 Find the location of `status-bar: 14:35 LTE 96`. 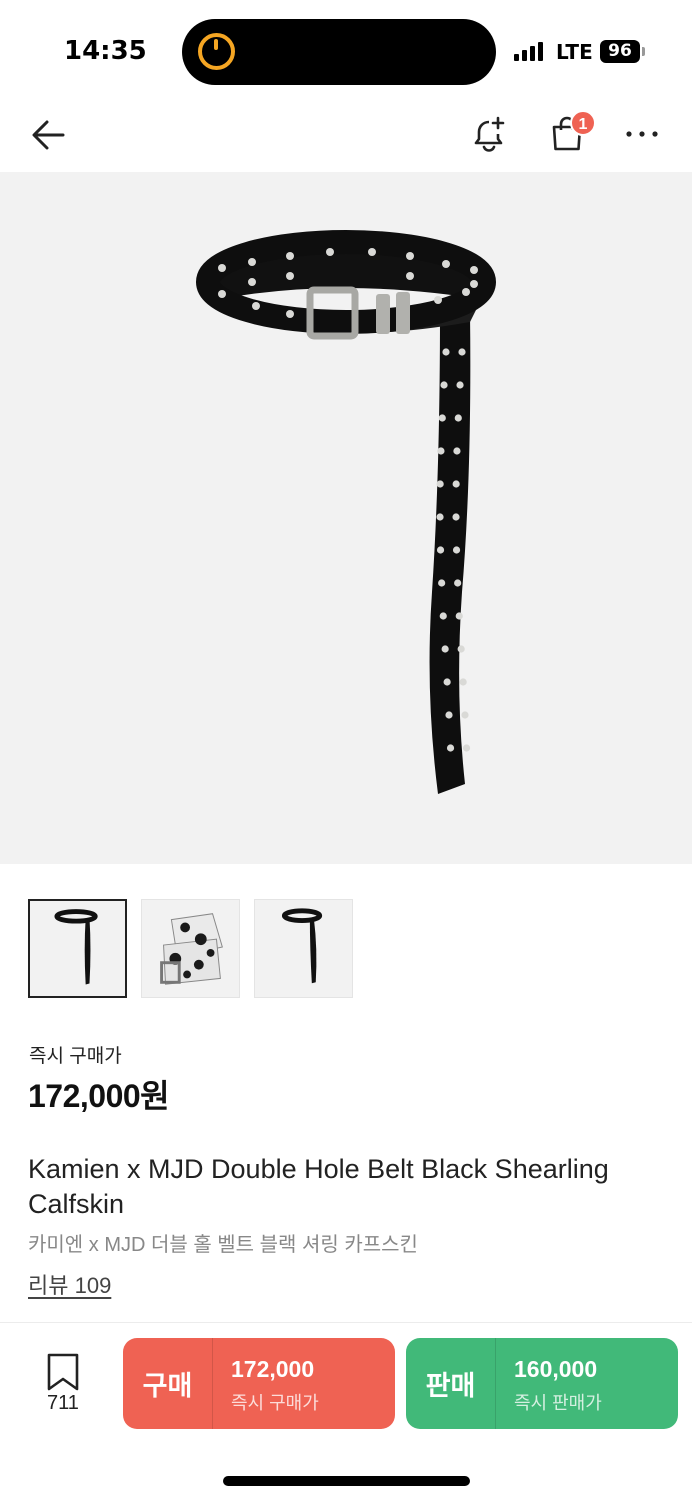

status-bar: 14:35 LTE 96 is located at coordinates (346, 50).